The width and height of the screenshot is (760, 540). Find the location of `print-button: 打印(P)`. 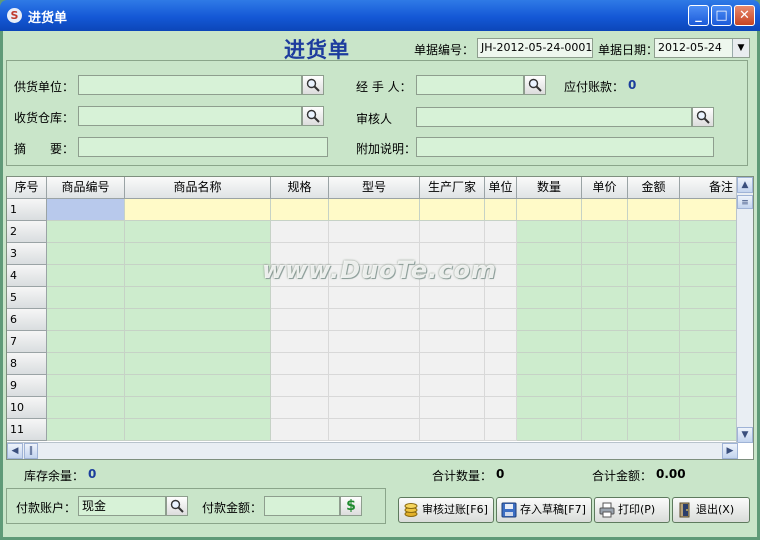

print-button: 打印(P) is located at coordinates (632, 510).